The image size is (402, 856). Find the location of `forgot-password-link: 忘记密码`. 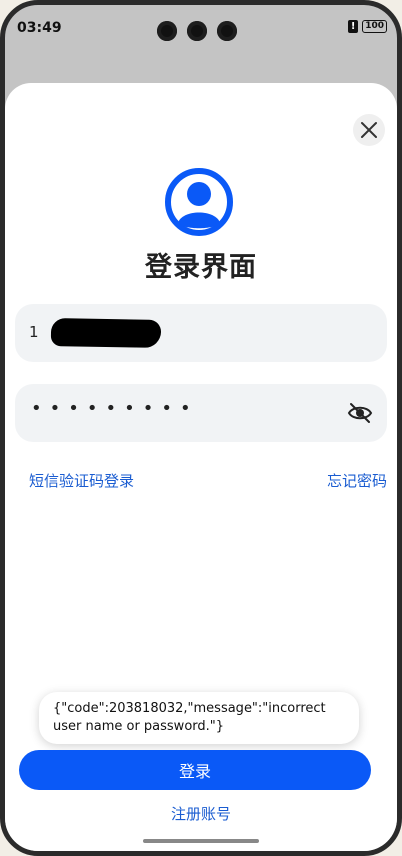

forgot-password-link: 忘记密码 is located at coordinates (357, 480).